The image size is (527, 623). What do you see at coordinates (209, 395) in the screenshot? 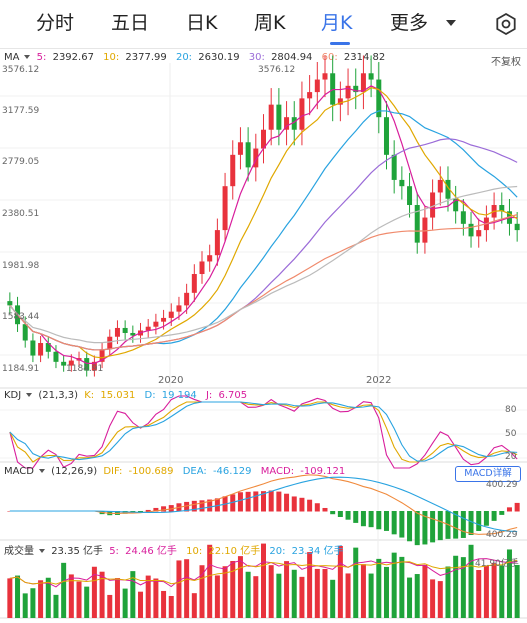
I see `kdj-j-label: J:` at bounding box center [209, 395].